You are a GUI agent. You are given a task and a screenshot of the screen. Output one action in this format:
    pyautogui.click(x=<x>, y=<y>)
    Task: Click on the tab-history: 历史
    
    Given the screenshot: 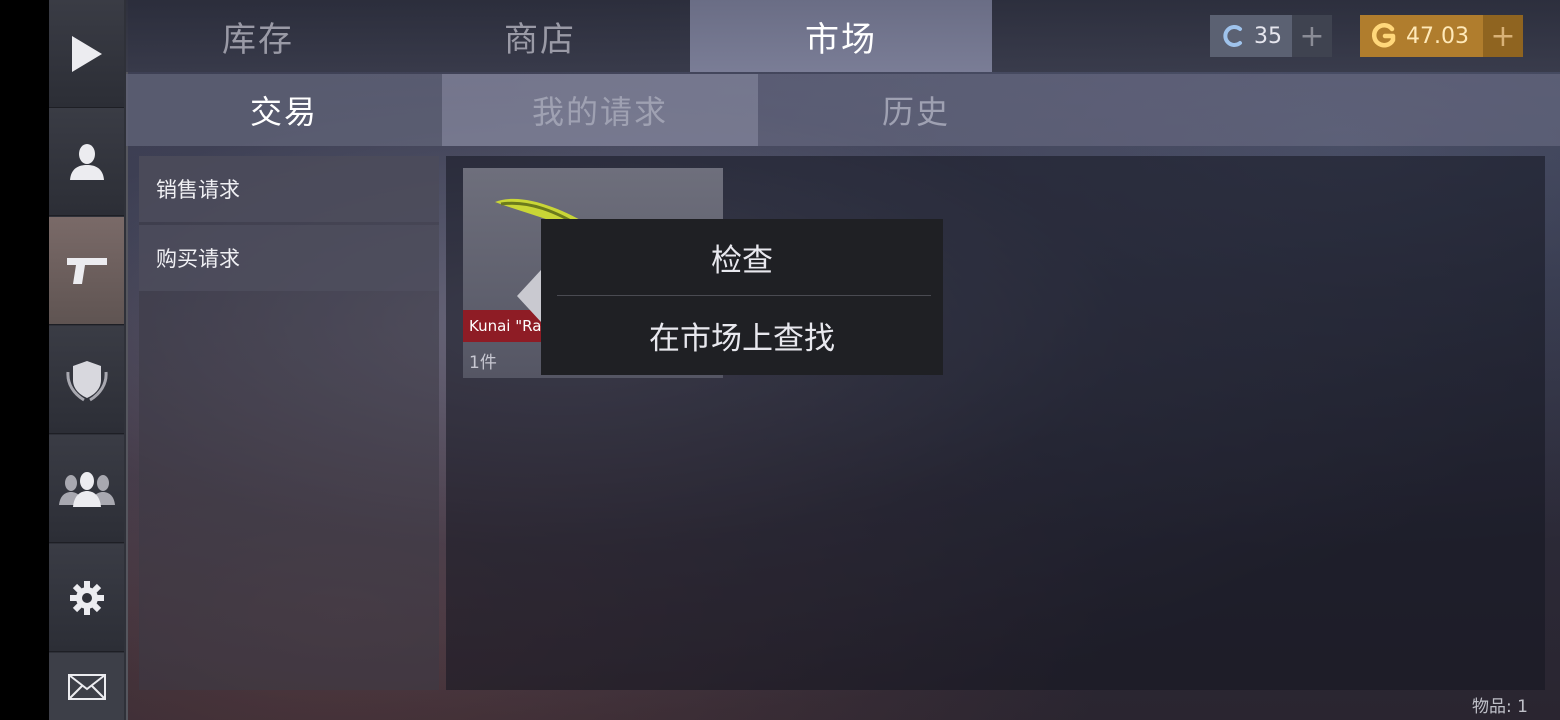 What is the action you would take?
    pyautogui.click(x=916, y=110)
    